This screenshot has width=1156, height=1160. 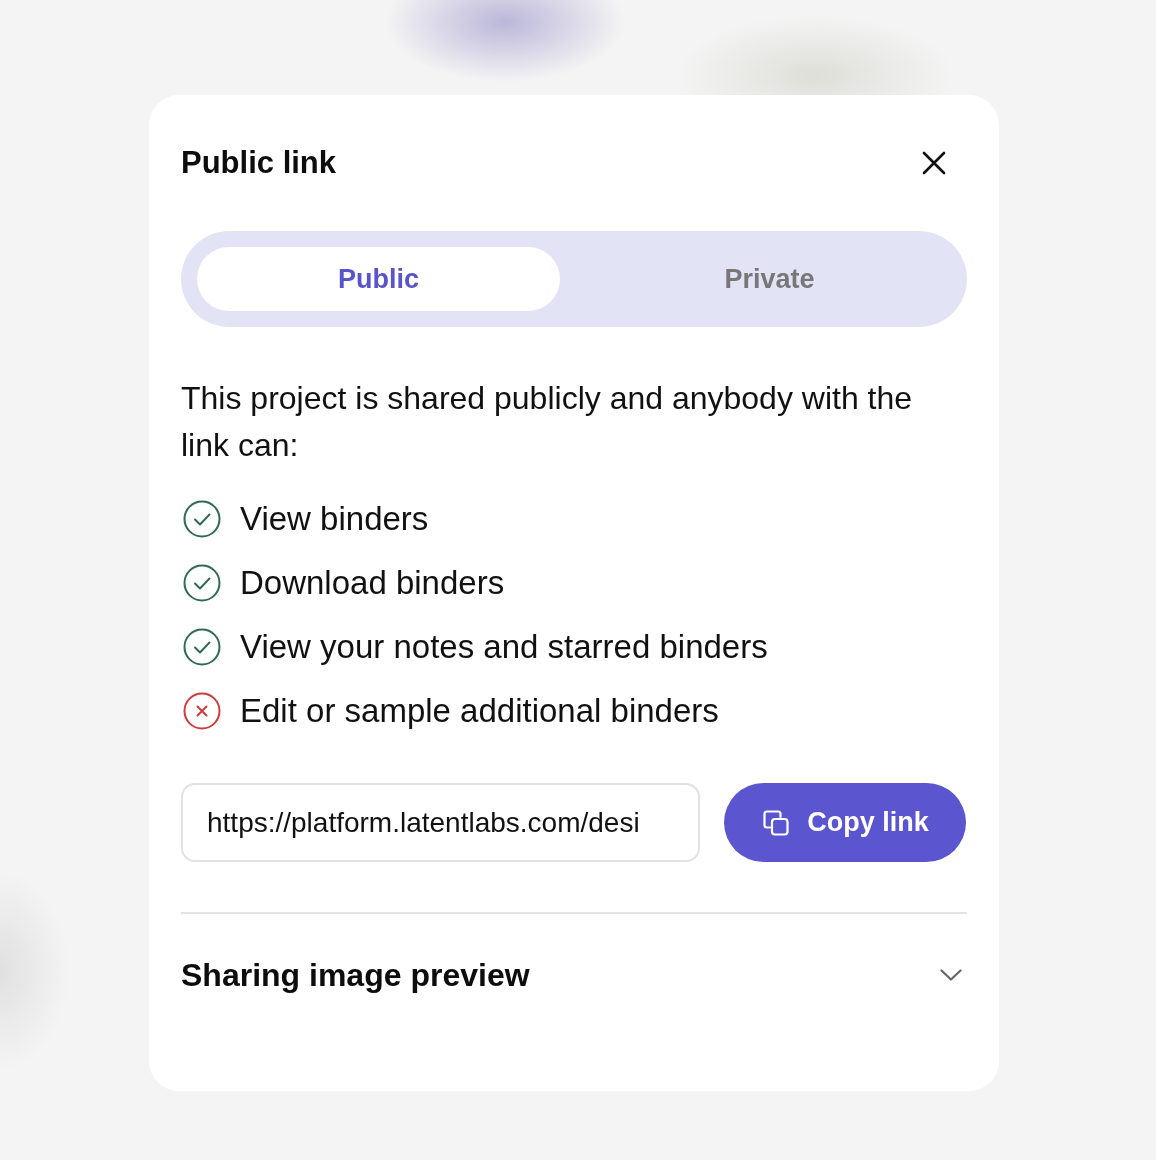 I want to click on chevron-icon, so click(x=951, y=975).